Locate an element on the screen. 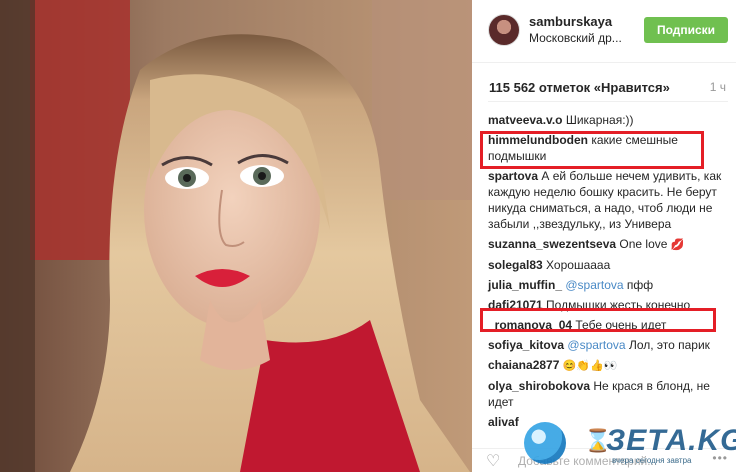 The height and width of the screenshot is (472, 736). comment-item: julia_muffin_ @spartova пфф is located at coordinates (608, 285).